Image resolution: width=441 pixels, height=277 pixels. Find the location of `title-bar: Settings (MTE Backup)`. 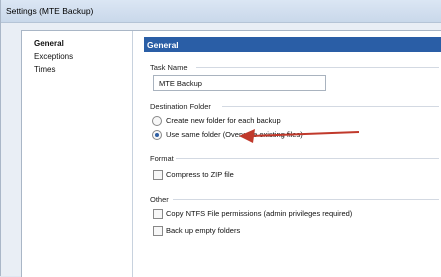

title-bar: Settings (MTE Backup) is located at coordinates (221, 11).